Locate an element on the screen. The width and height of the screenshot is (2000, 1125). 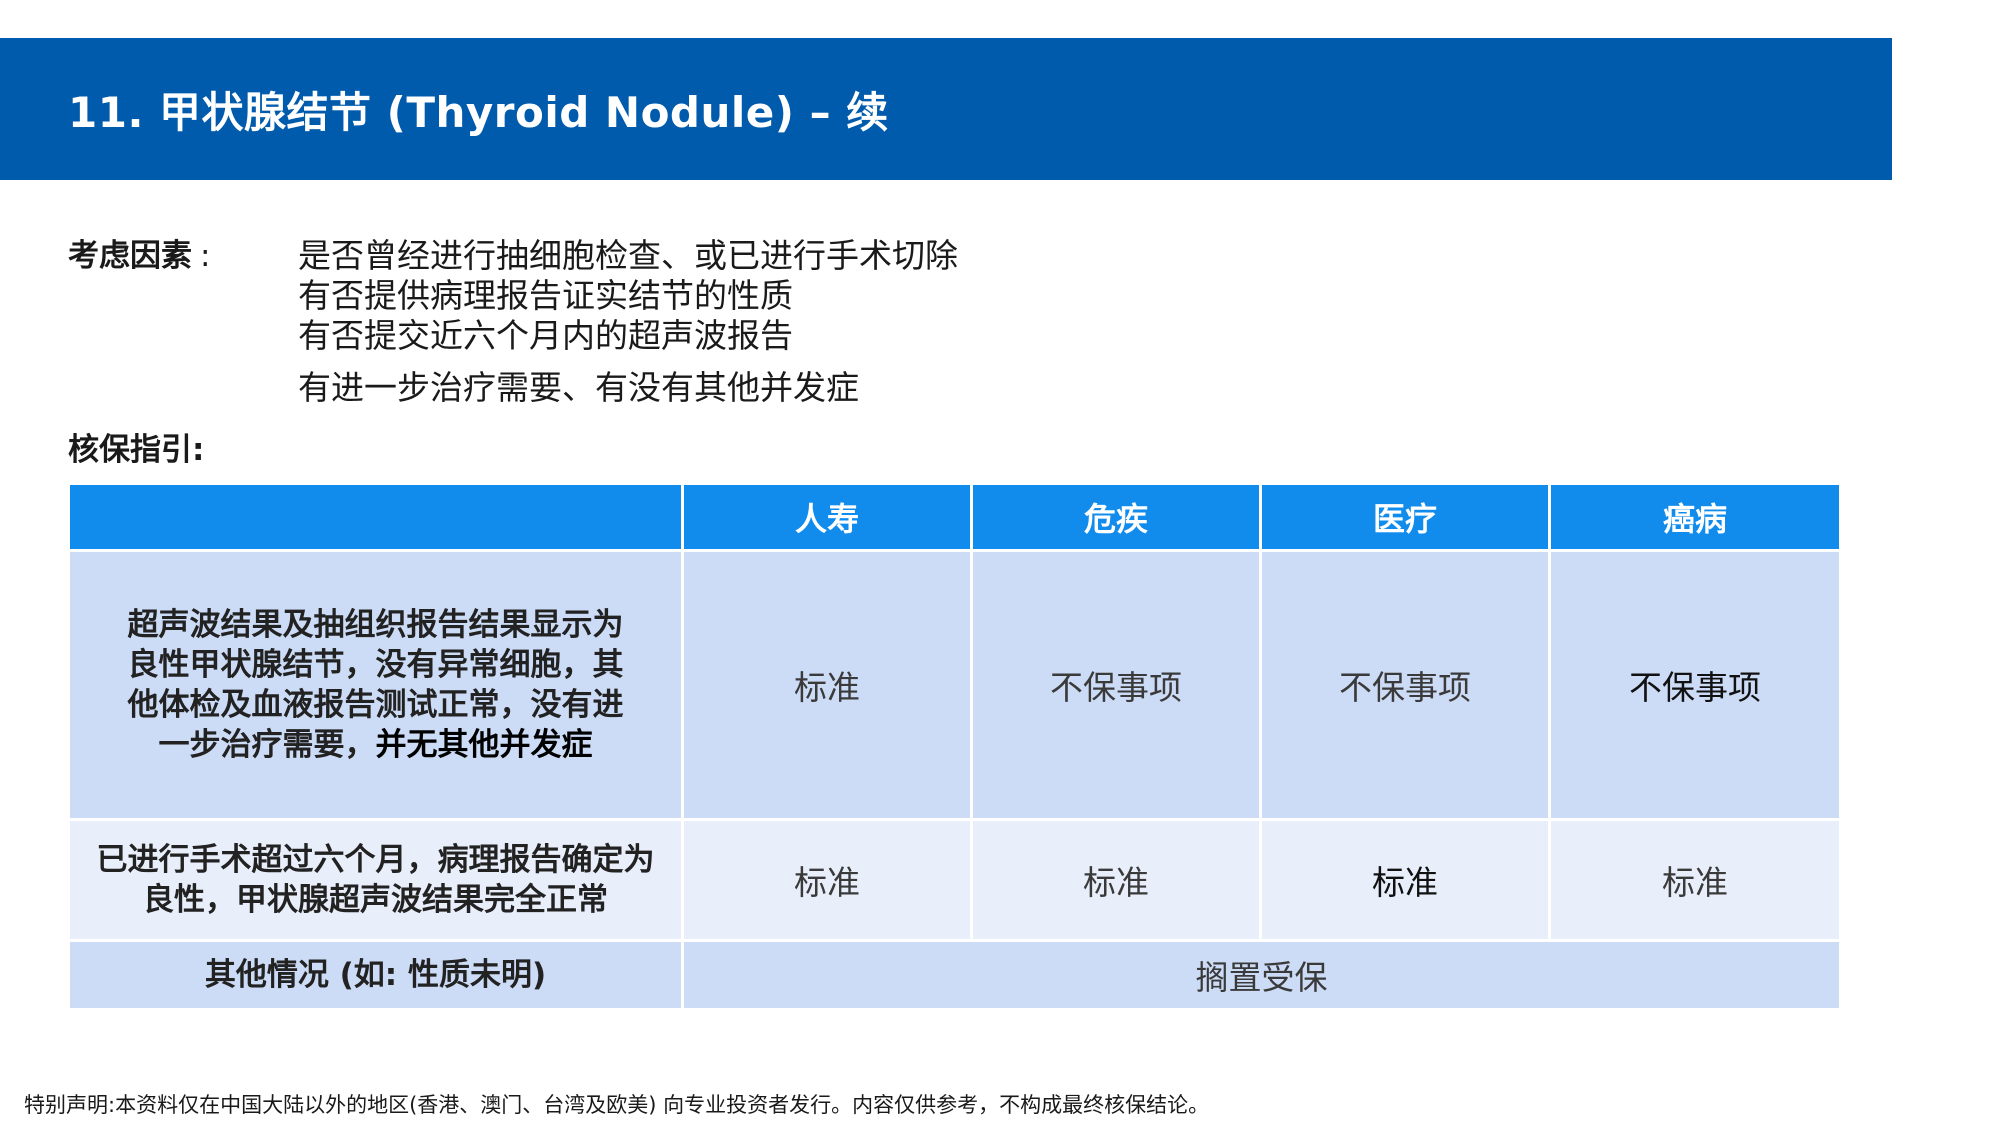
condition-cell: 其他情况 (如: 性质未明) is located at coordinates (375, 975).